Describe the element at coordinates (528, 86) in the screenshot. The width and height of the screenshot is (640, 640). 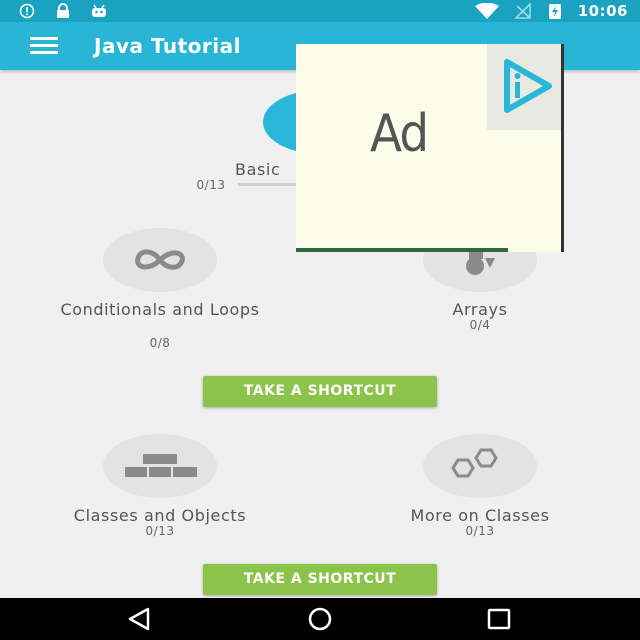
I see `ad-choices-icon` at that location.